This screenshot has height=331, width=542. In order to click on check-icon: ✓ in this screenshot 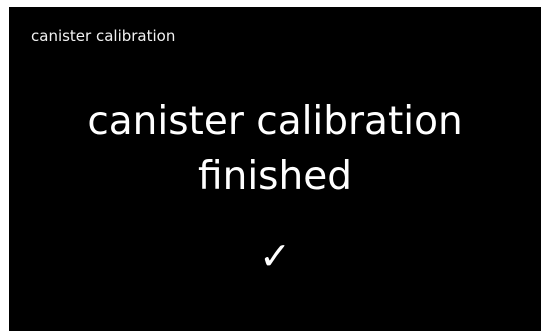, I will do `click(275, 256)`.